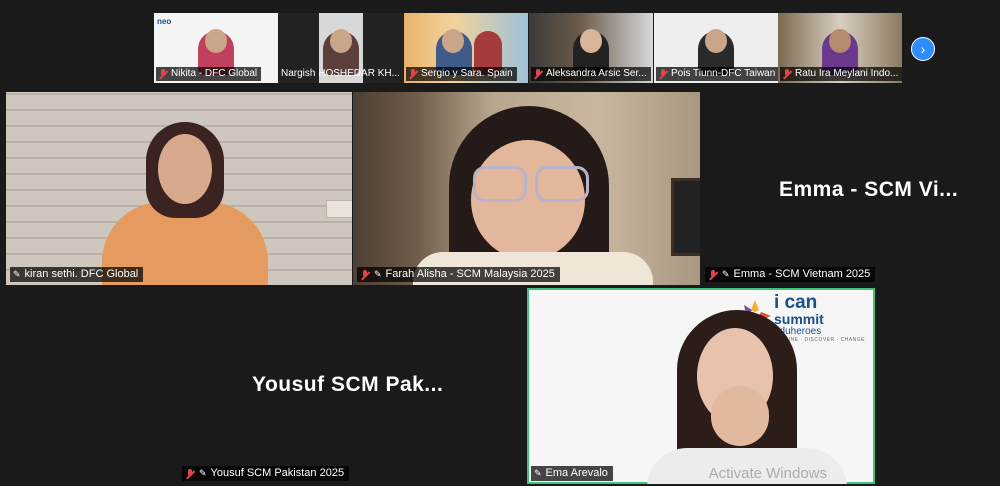 The width and height of the screenshot is (1000, 486). Describe the element at coordinates (685, 217) in the screenshot. I see `wall-picture` at that location.